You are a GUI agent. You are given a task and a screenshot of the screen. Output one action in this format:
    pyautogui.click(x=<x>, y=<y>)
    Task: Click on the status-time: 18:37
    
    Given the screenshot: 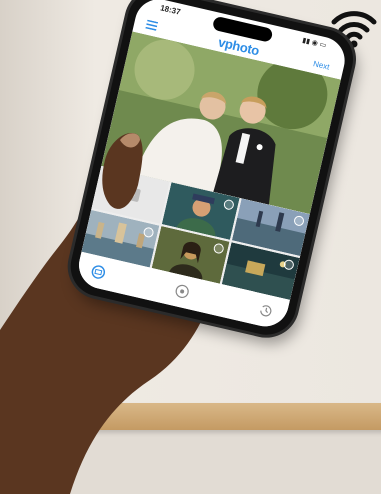 What is the action you would take?
    pyautogui.click(x=170, y=10)
    